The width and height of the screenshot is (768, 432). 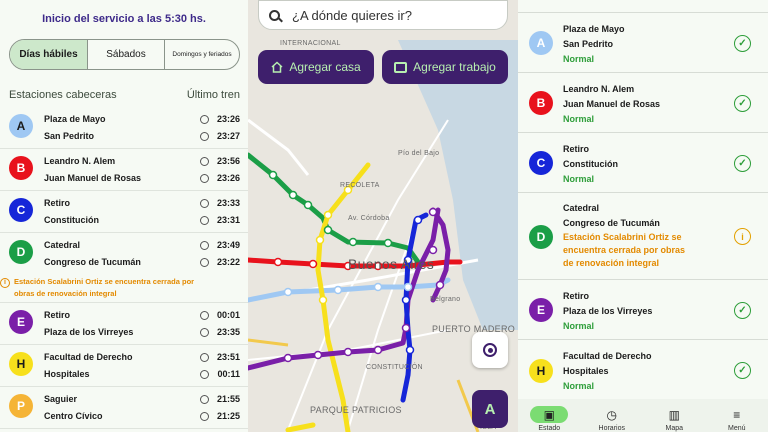 I want to click on map-label-parque-patricios: PARQUE PATRICIOS, so click(x=356, y=410).